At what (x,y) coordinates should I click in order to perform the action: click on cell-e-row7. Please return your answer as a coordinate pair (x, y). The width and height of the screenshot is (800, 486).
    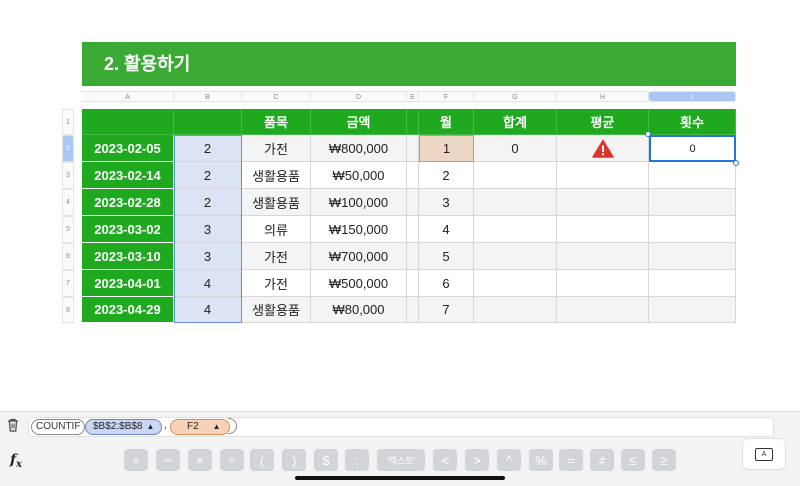
    Looking at the image, I should click on (413, 283).